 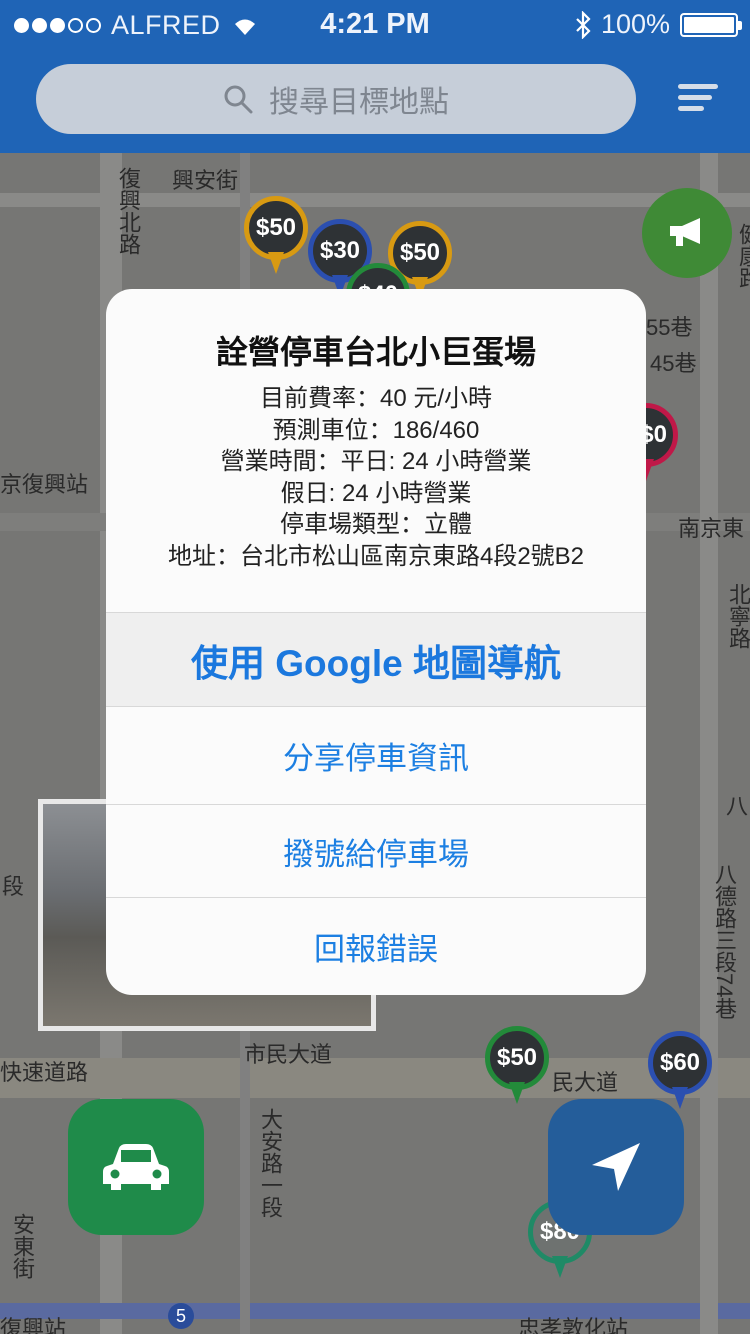 I want to click on bluetooth-icon, so click(x=583, y=24).